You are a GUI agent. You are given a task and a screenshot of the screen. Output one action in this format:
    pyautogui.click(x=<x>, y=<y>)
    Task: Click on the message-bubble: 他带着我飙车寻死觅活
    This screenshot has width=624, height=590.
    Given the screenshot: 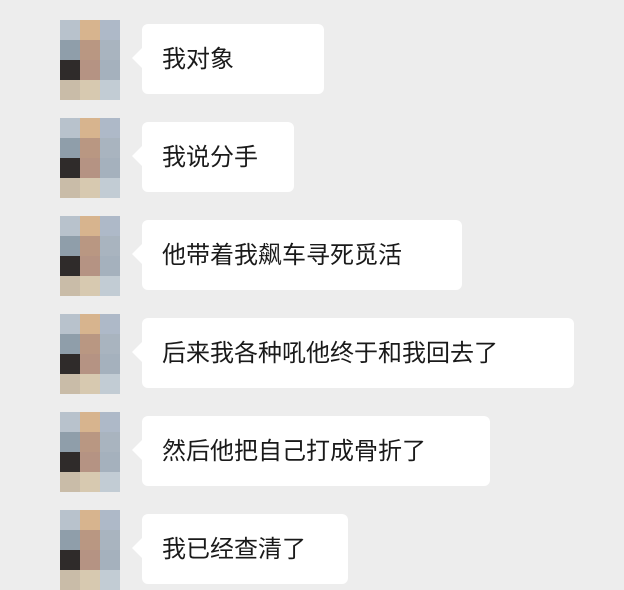 What is the action you would take?
    pyautogui.click(x=297, y=255)
    